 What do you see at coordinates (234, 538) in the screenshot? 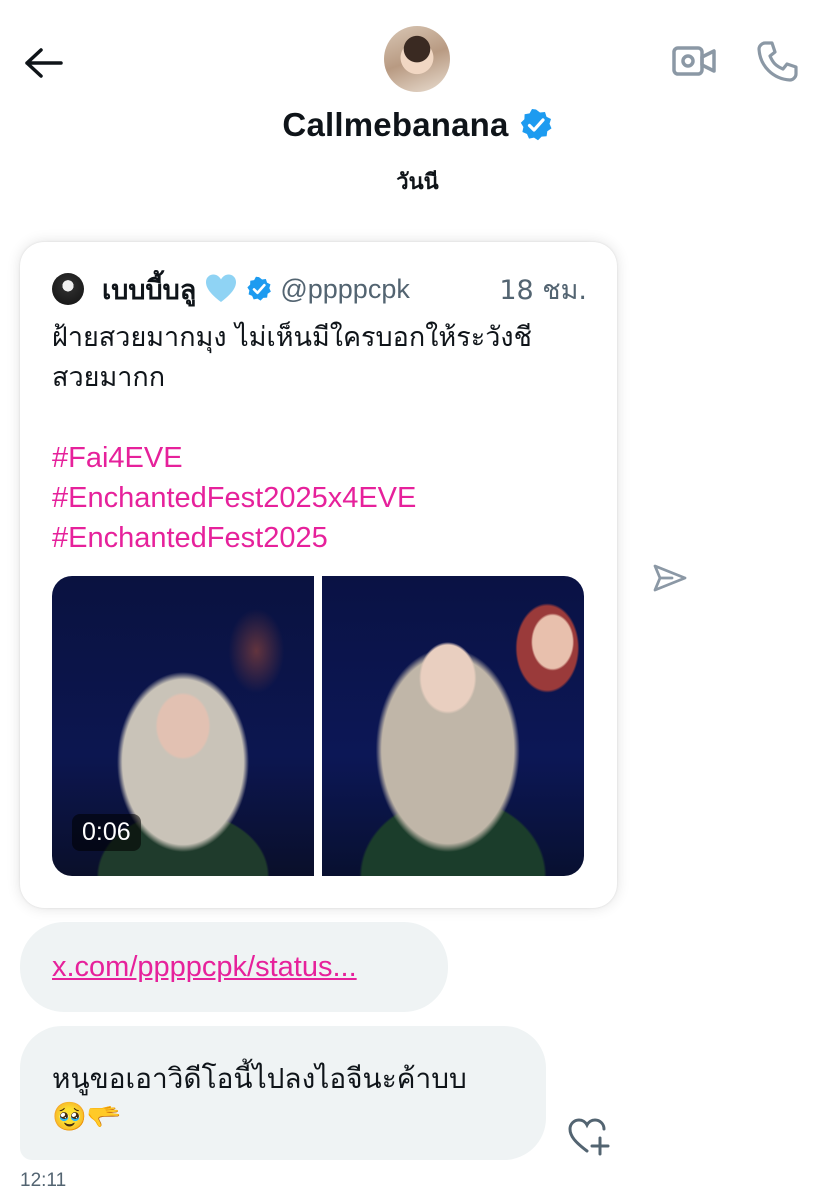
I see `hashtag-link: #EnchantedFest2025` at bounding box center [234, 538].